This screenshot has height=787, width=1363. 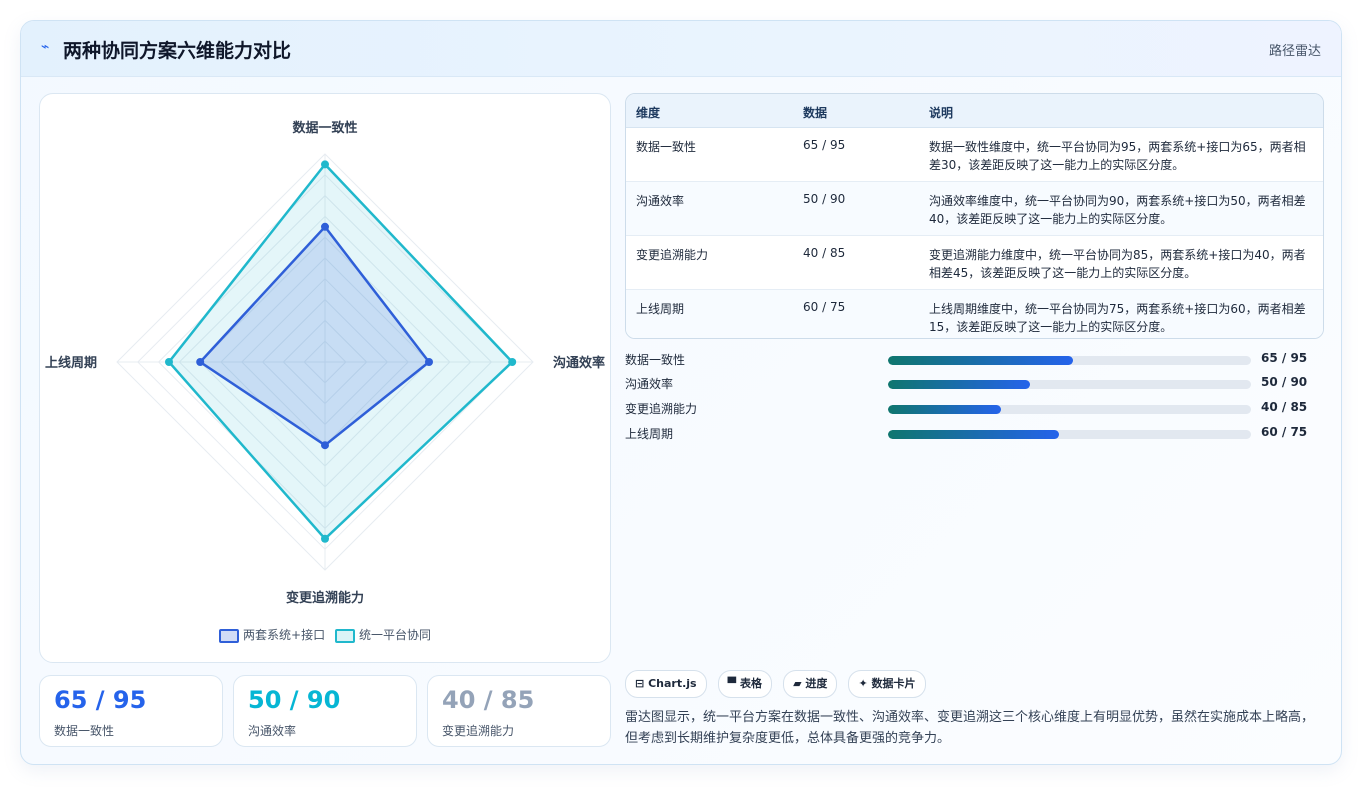 What do you see at coordinates (84, 731) in the screenshot?
I see `stat-label: 数据一致性` at bounding box center [84, 731].